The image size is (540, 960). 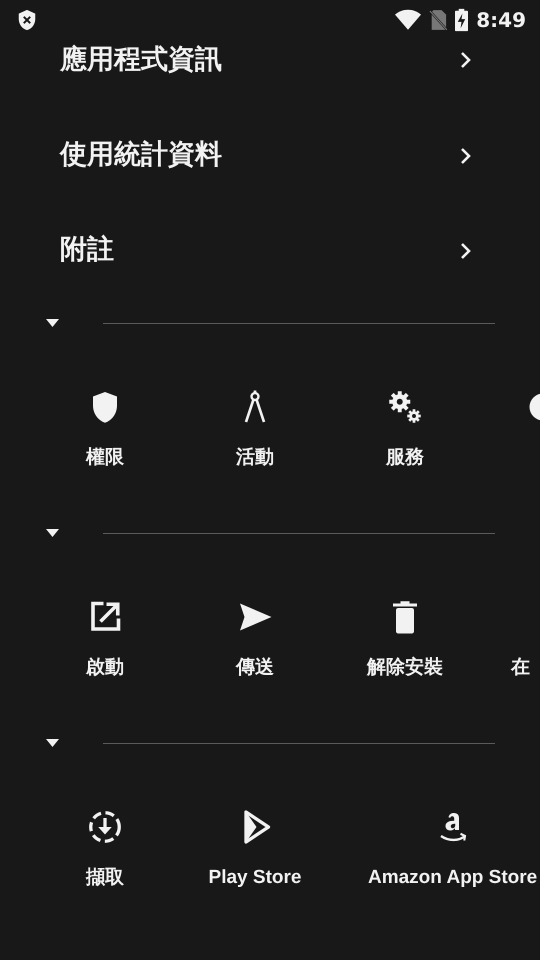 What do you see at coordinates (405, 638) in the screenshot?
I see `grid-item: 解除安裝` at bounding box center [405, 638].